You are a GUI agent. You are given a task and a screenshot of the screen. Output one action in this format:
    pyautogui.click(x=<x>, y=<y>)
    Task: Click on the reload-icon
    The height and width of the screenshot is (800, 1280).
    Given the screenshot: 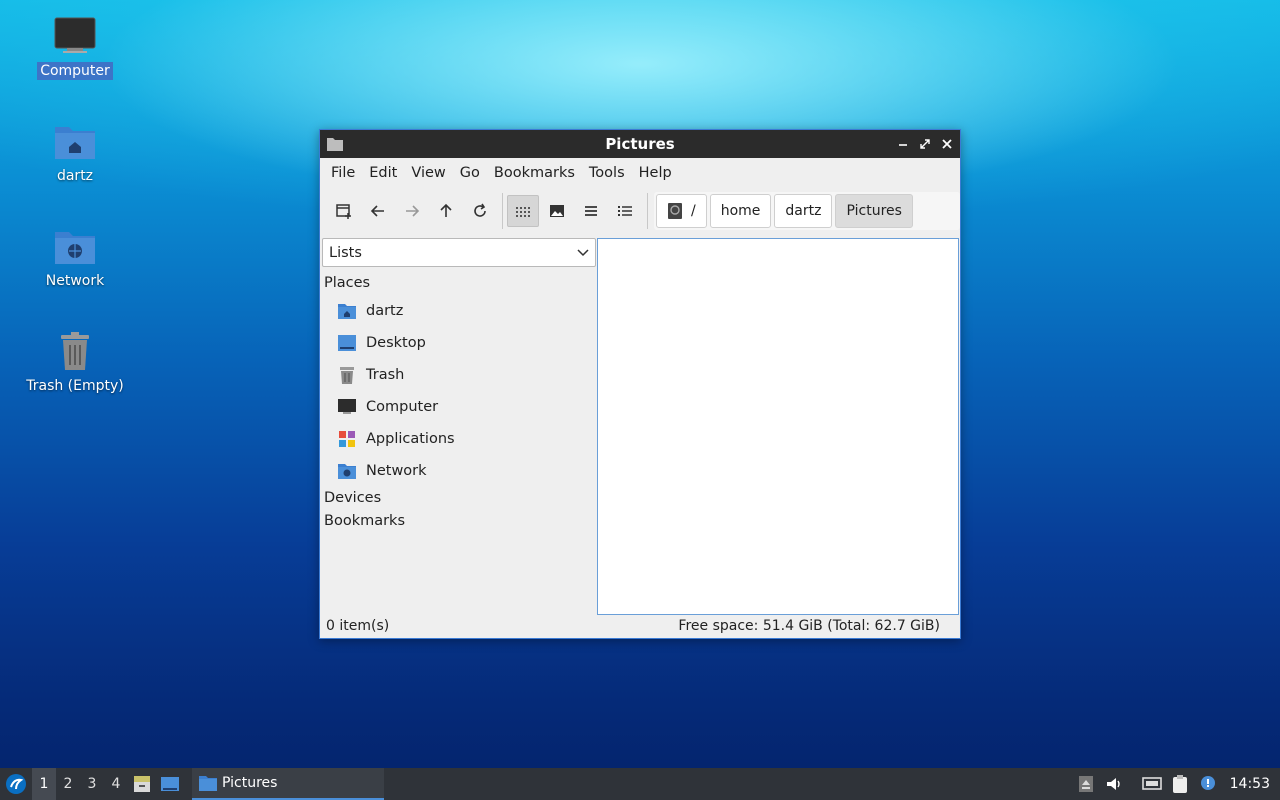 What is the action you would take?
    pyautogui.click(x=480, y=210)
    